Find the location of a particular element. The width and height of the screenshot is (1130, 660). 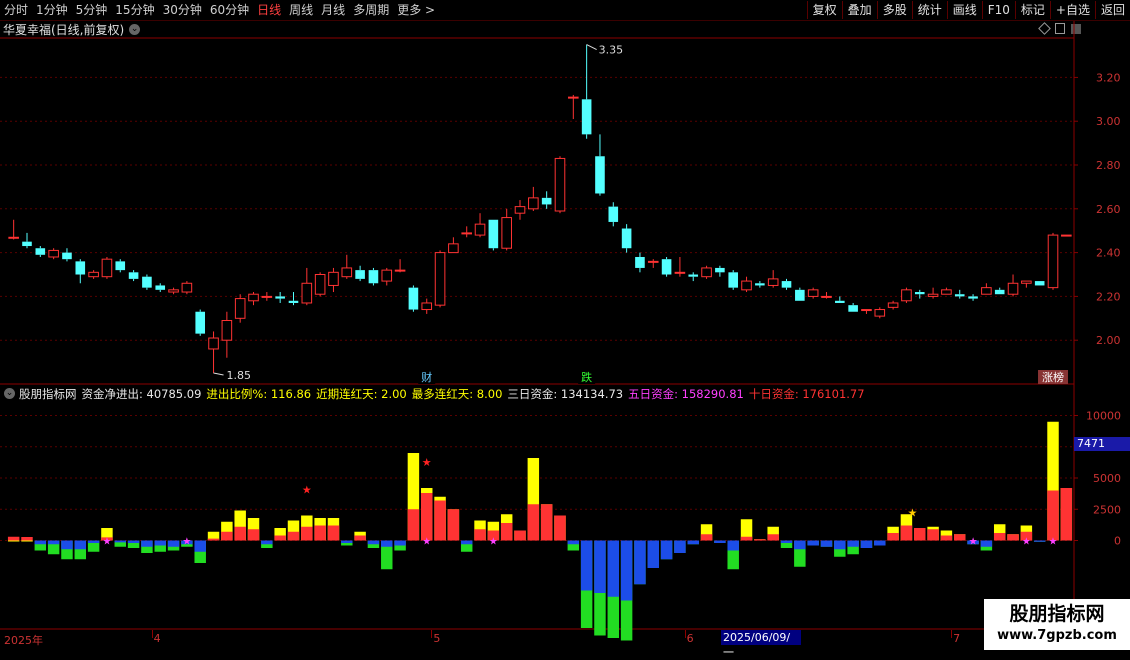

period-tab: 更多 > is located at coordinates (416, 10).